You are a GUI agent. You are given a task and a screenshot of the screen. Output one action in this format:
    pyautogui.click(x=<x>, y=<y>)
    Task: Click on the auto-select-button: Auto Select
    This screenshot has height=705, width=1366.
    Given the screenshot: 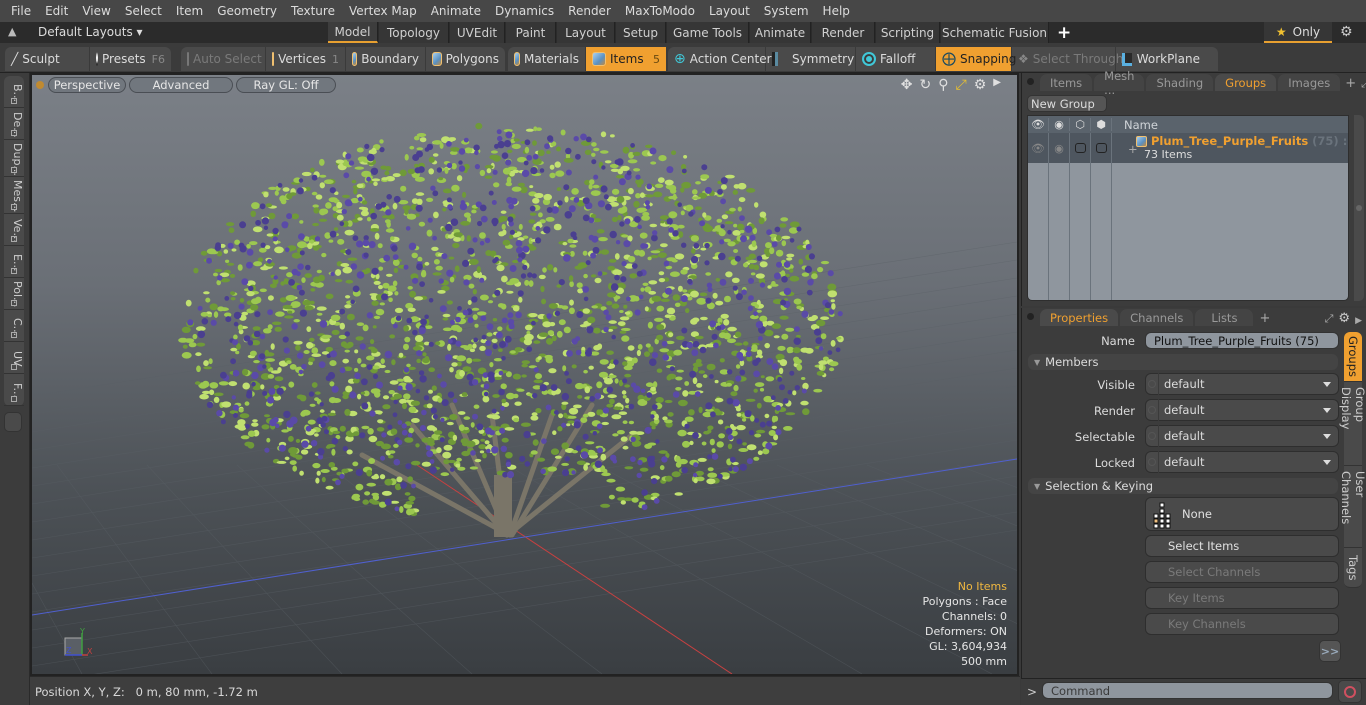 What is the action you would take?
    pyautogui.click(x=223, y=59)
    